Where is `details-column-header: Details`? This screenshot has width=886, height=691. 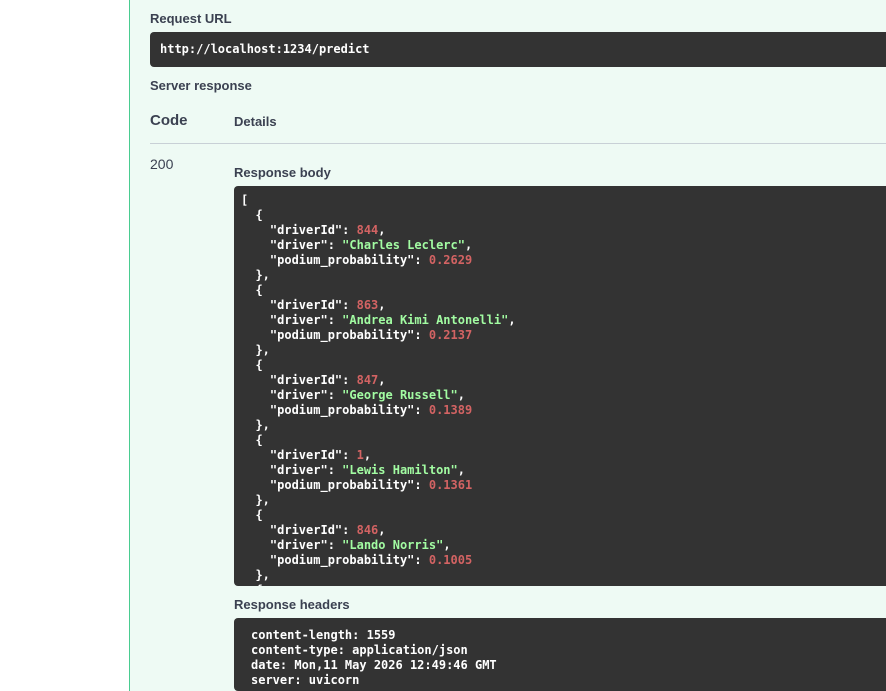 details-column-header: Details is located at coordinates (255, 121).